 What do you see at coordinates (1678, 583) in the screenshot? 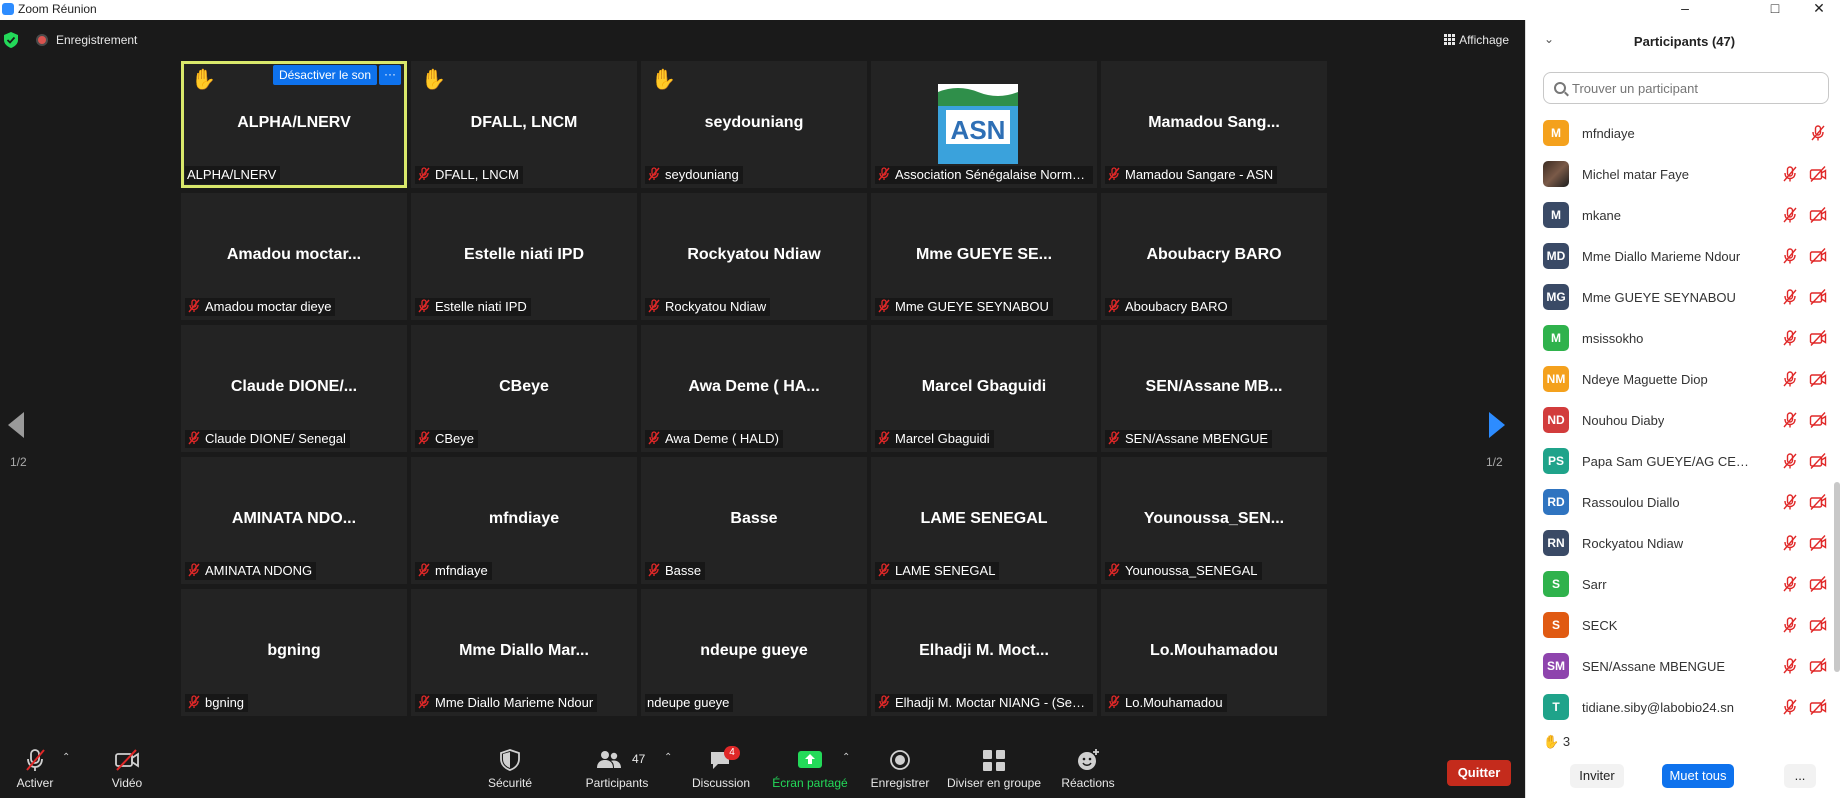
I see `participant-row: S Sarr` at bounding box center [1678, 583].